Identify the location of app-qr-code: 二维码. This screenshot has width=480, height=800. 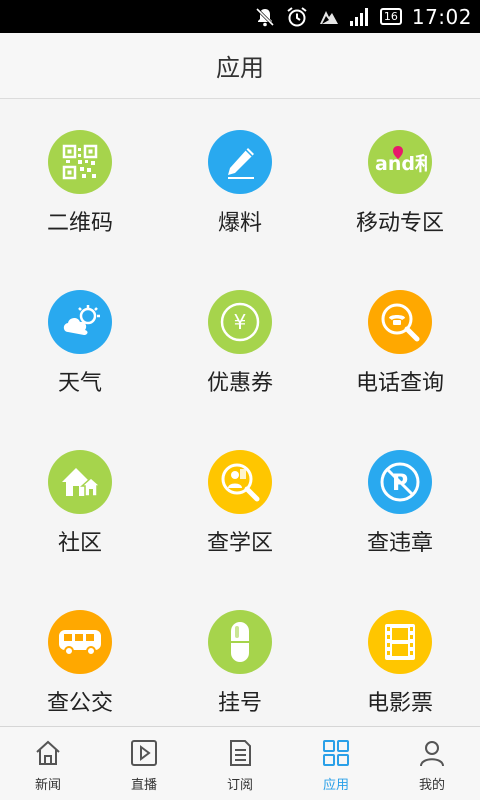
(80, 180).